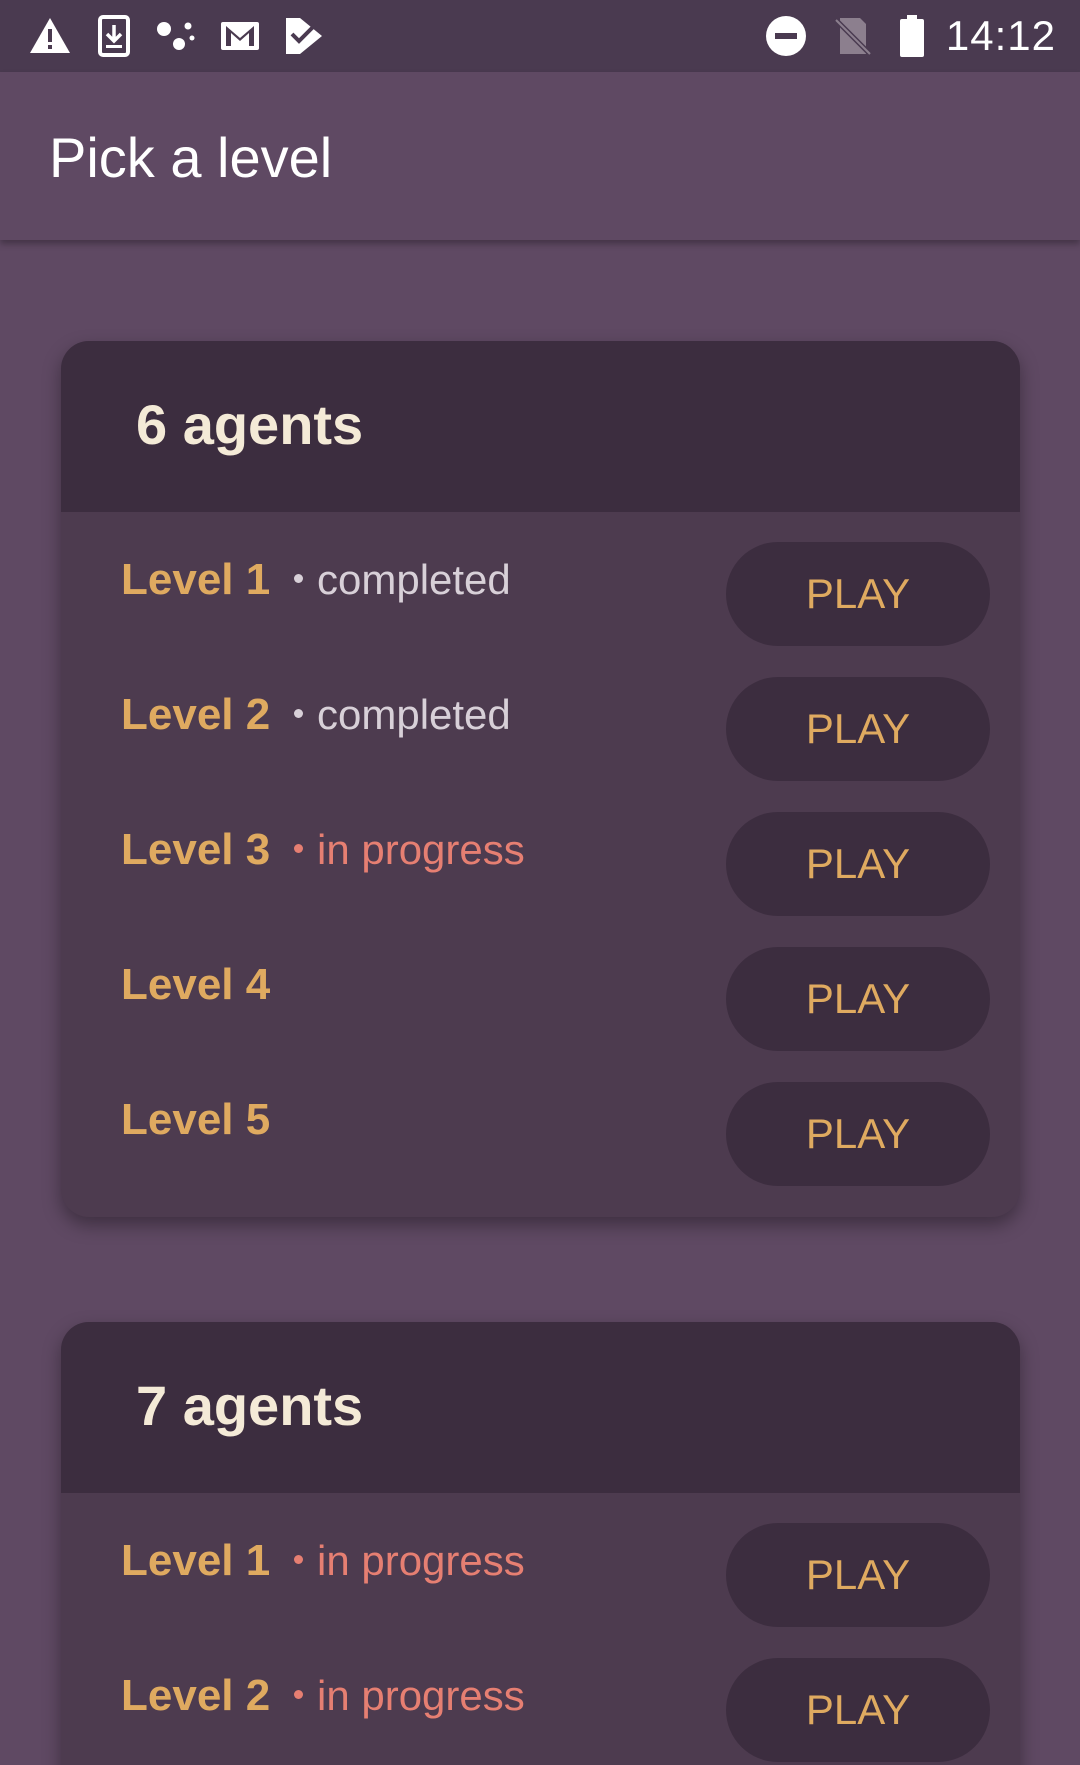  Describe the element at coordinates (50, 36) in the screenshot. I see `warning-icon` at that location.